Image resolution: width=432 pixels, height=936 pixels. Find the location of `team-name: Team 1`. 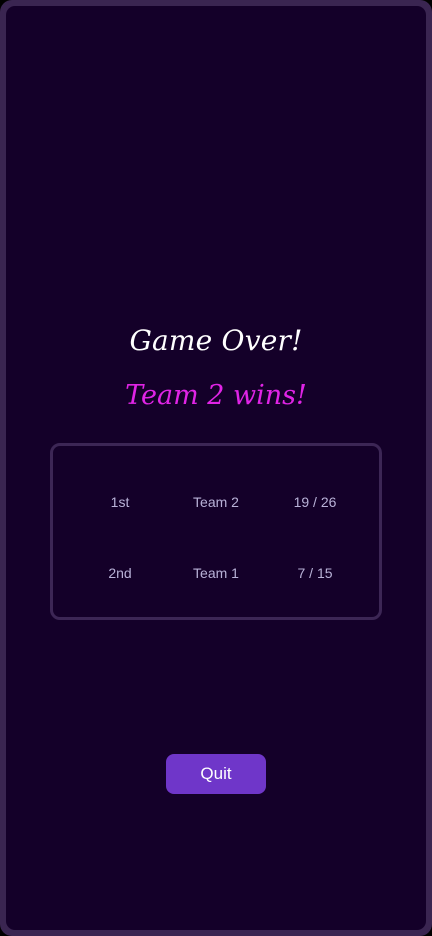

team-name: Team 1 is located at coordinates (216, 573).